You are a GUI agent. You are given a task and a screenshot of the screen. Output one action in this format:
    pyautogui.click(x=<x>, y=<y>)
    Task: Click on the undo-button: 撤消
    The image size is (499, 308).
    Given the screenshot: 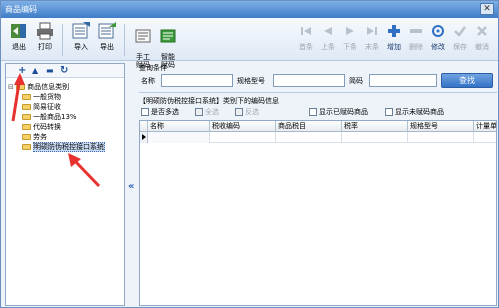 What is the action you would take?
    pyautogui.click(x=482, y=41)
    